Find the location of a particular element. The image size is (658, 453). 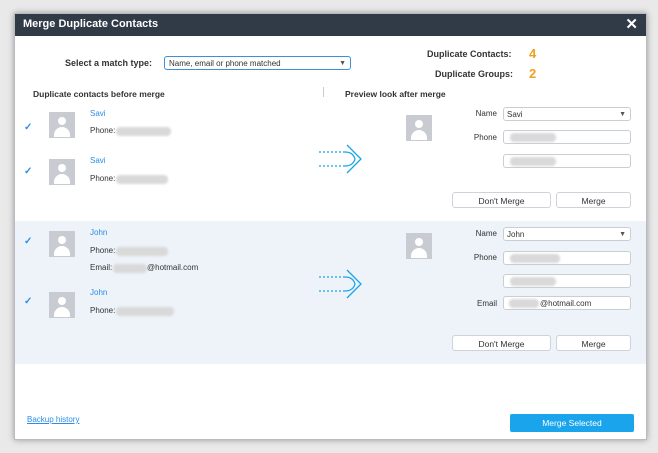

after-merge-heading: Preview look after merge is located at coordinates (395, 94).